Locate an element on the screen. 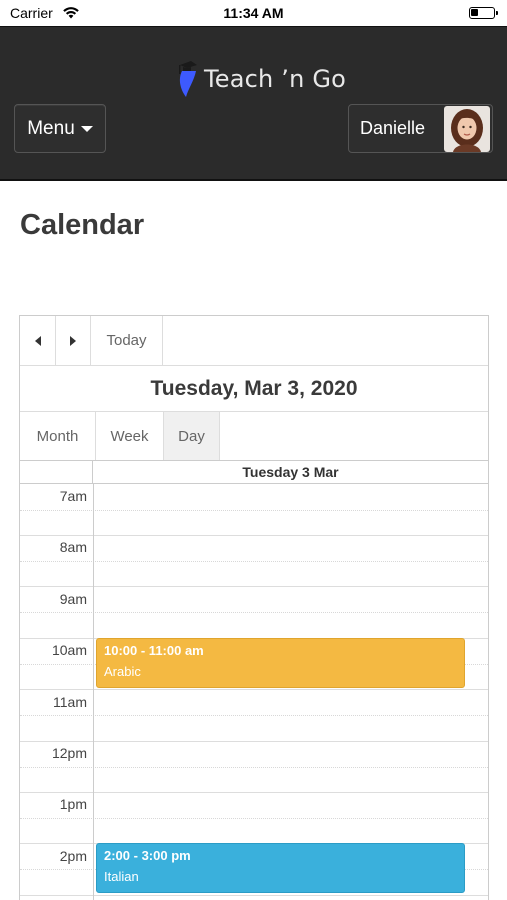 The height and width of the screenshot is (900, 507). avatar is located at coordinates (467, 128).